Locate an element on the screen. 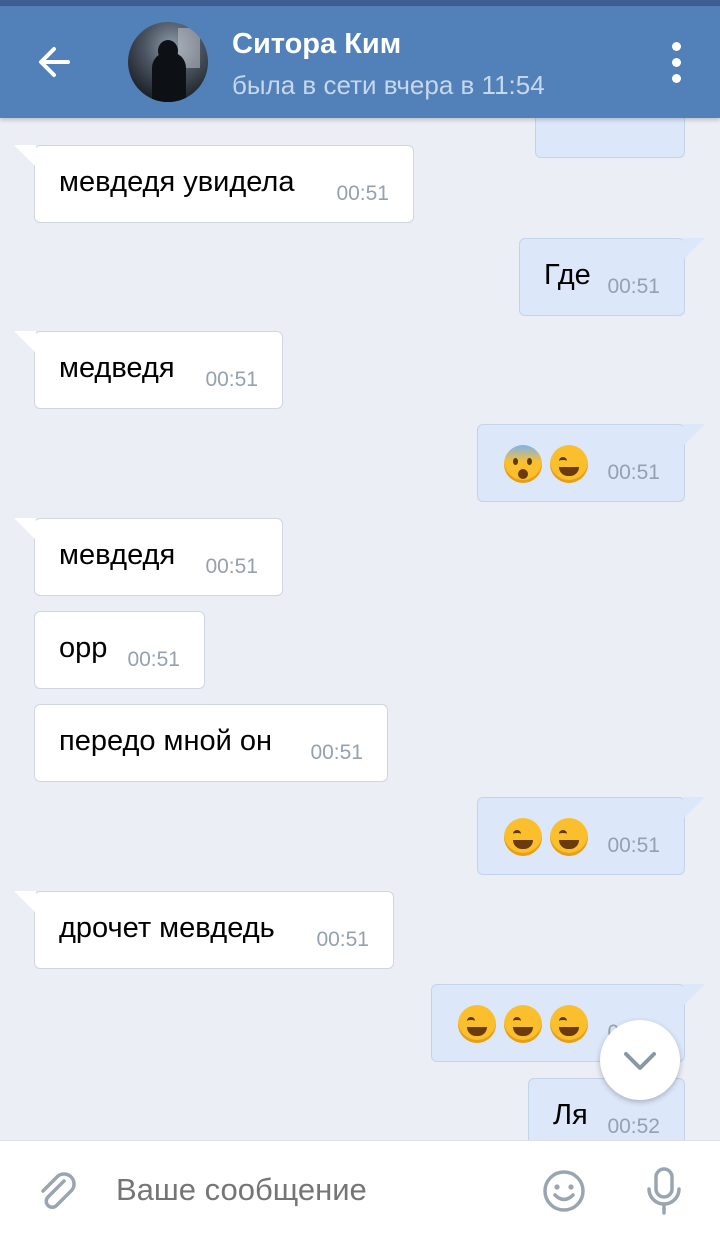 The width and height of the screenshot is (720, 1239). message-text: Где is located at coordinates (567, 275).